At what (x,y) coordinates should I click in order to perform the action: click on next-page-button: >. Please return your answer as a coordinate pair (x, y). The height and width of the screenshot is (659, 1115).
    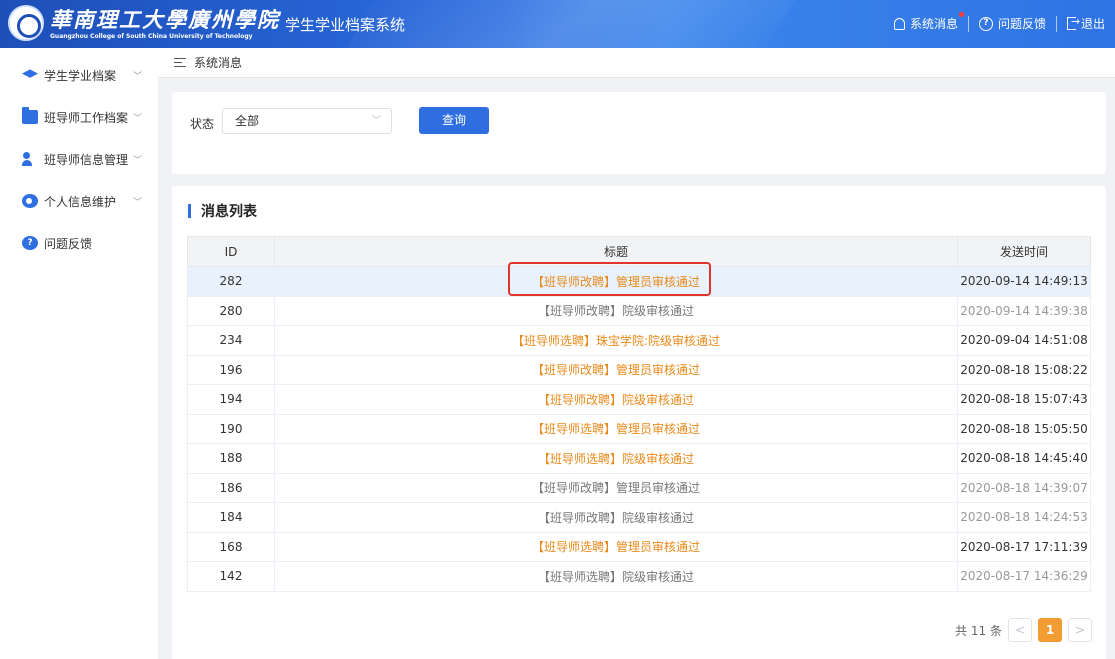
    Looking at the image, I should click on (1080, 630).